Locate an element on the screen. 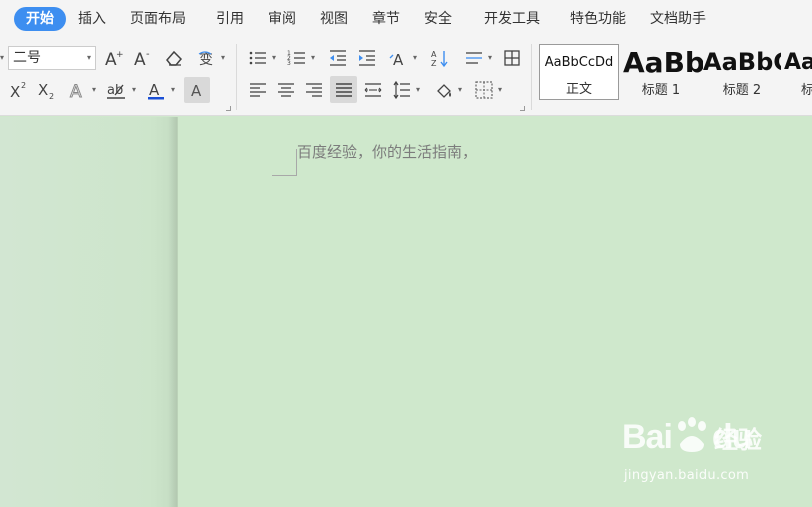  shrink-font-icon: A- is located at coordinates (143, 58).